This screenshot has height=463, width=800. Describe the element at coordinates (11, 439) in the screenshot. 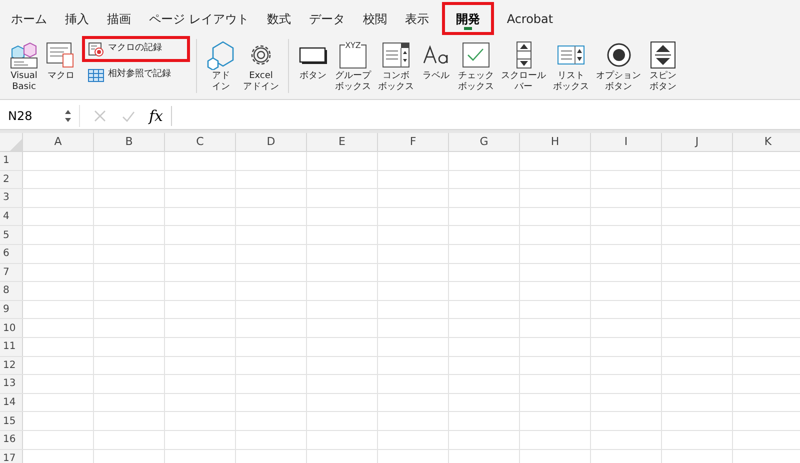

I see `row-header: 16` at that location.